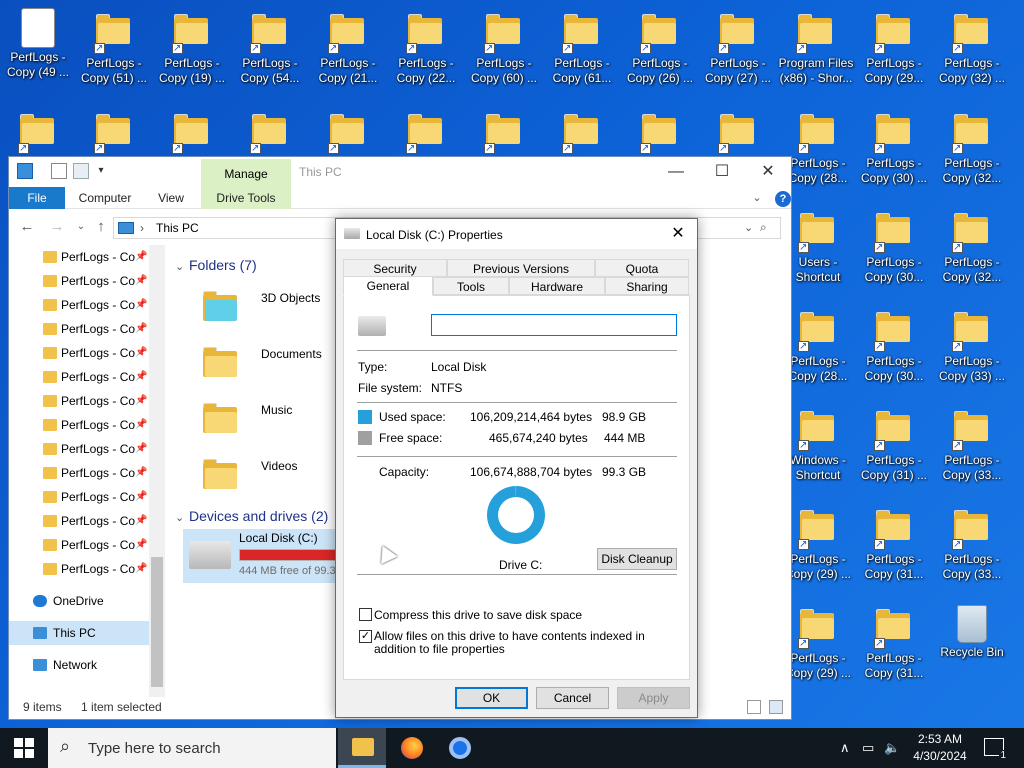 The width and height of the screenshot is (1024, 768). What do you see at coordinates (177, 228) in the screenshot?
I see `breadcrumb: This PC` at bounding box center [177, 228].